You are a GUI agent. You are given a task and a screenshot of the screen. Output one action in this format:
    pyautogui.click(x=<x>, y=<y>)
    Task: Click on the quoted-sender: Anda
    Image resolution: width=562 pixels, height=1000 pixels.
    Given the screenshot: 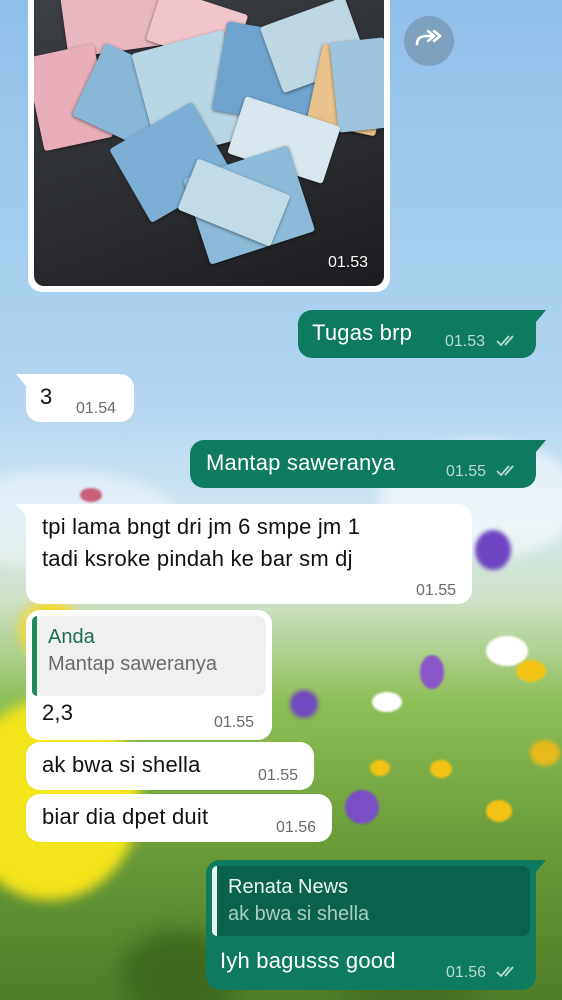 What is the action you would take?
    pyautogui.click(x=71, y=637)
    